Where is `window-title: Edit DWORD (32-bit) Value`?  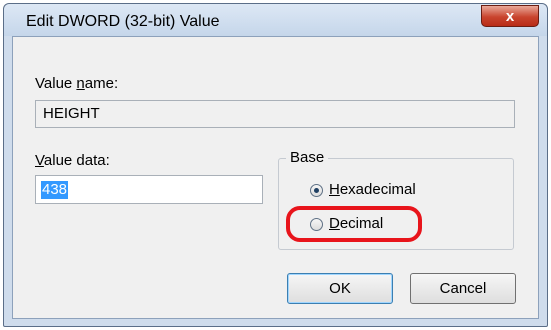
window-title: Edit DWORD (32-bit) Value is located at coordinates (123, 21).